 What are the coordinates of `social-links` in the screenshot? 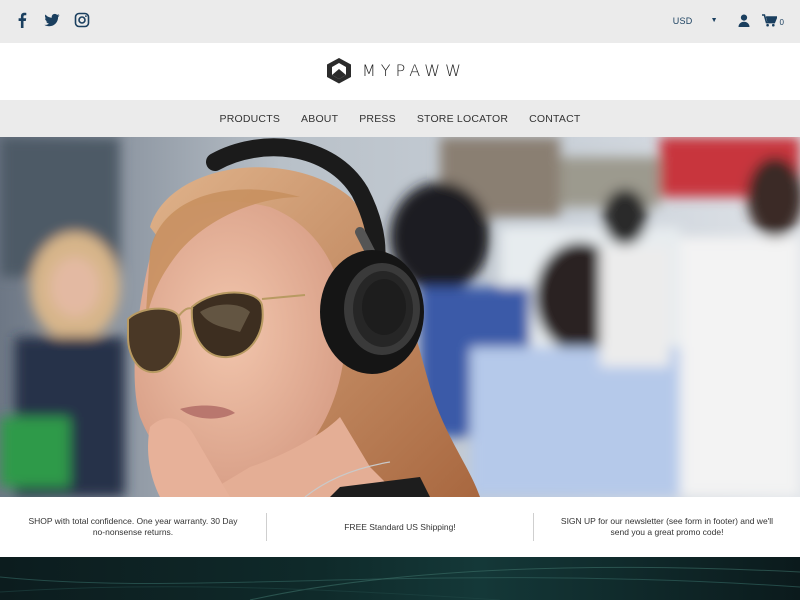 It's located at (52, 20).